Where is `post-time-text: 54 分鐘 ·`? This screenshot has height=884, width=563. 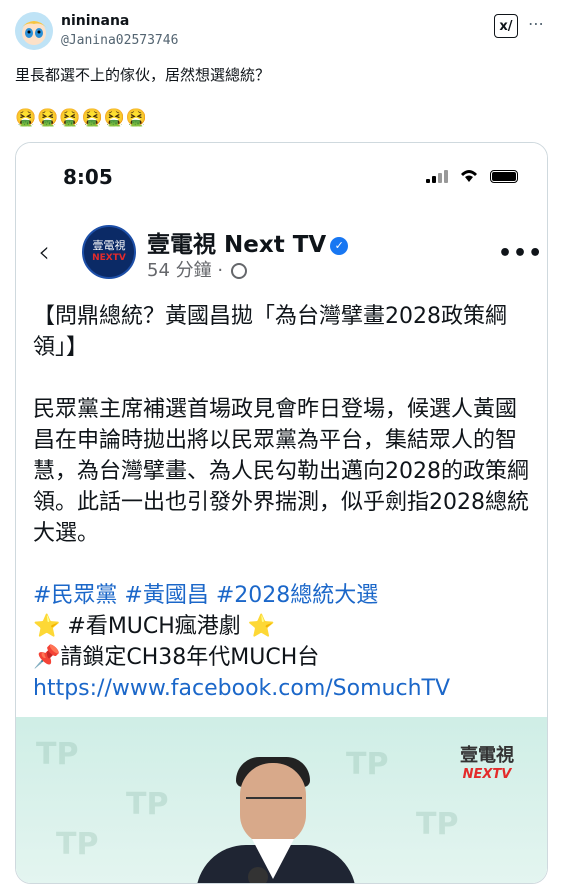 post-time-text: 54 分鐘 · is located at coordinates (185, 270).